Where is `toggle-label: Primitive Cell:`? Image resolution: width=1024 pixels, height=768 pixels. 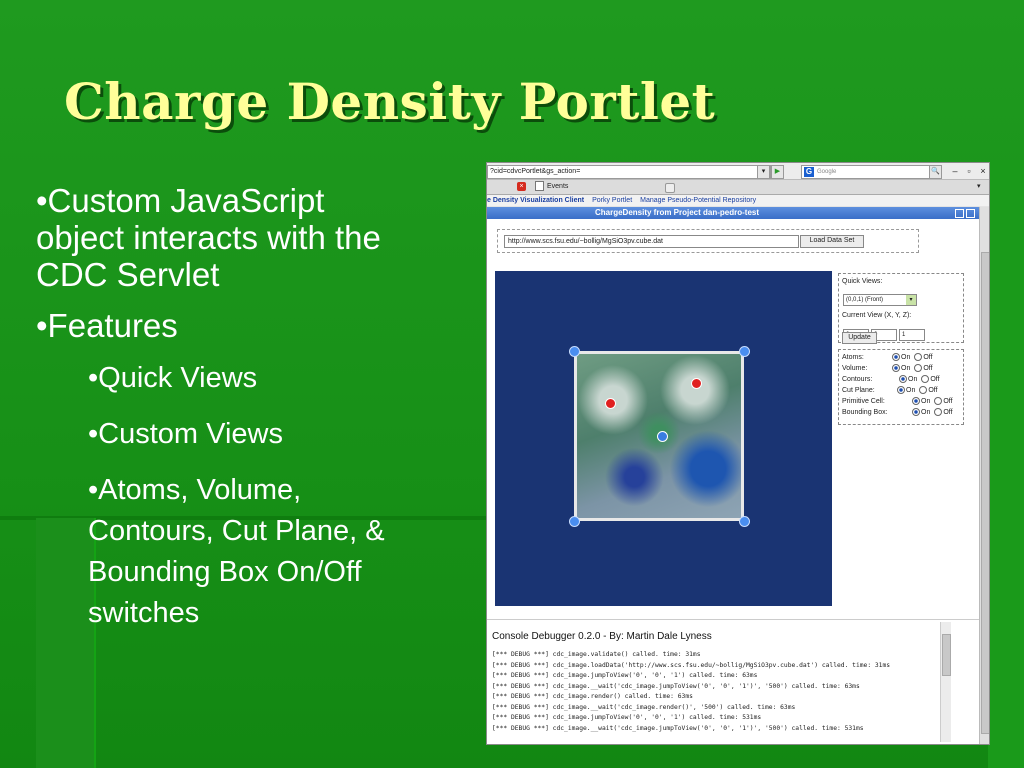
toggle-label: Primitive Cell: is located at coordinates (863, 401).